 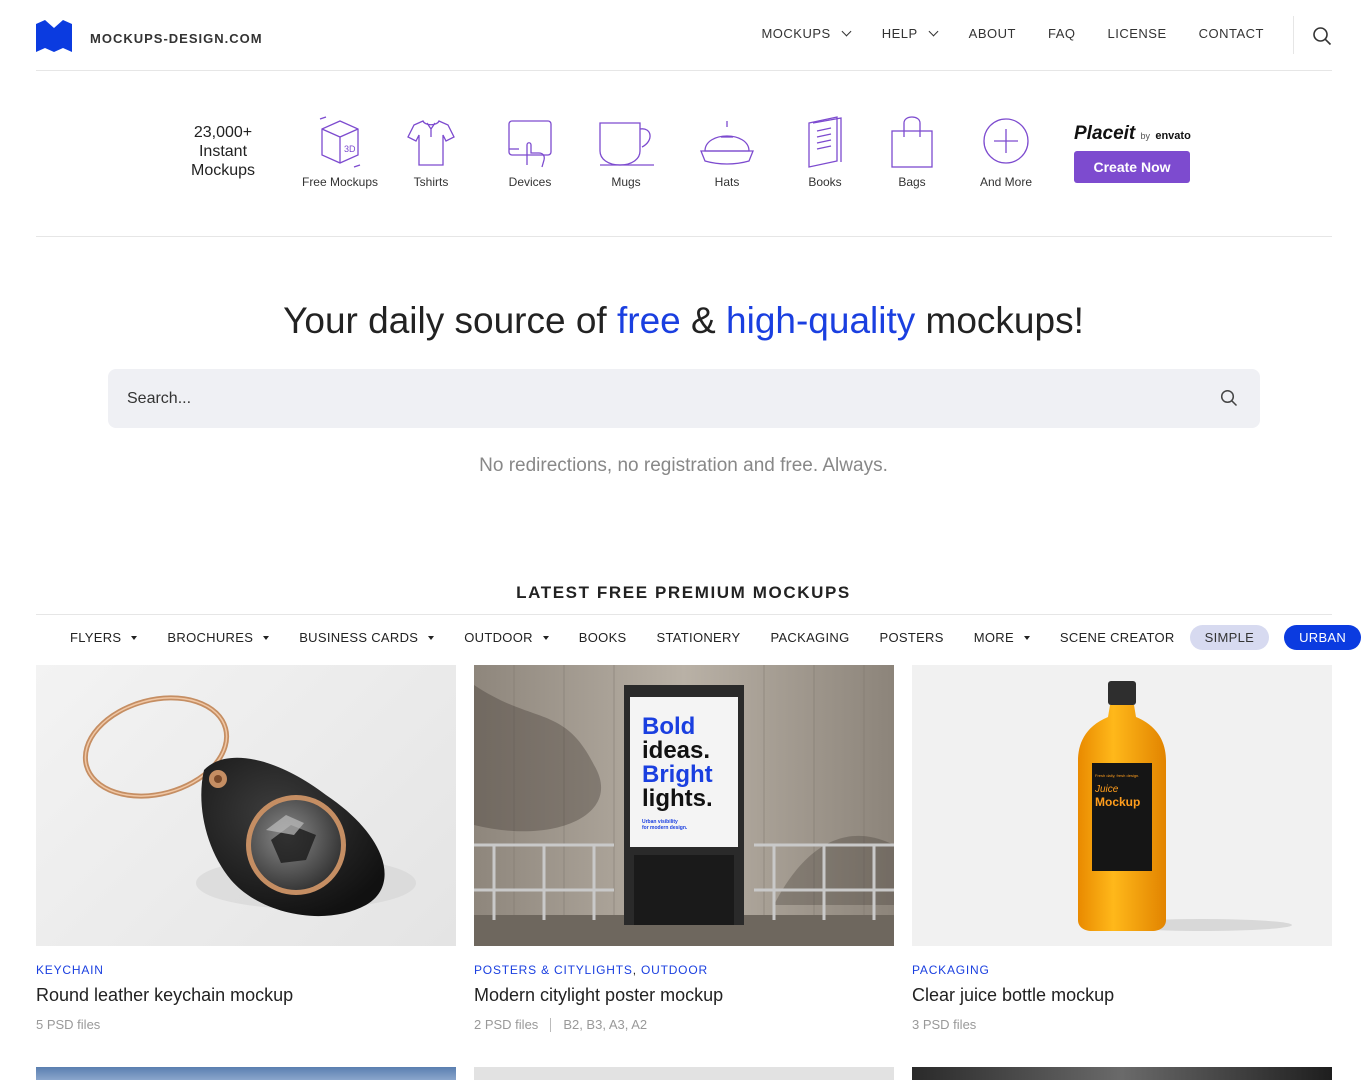 I want to click on poster-line: Bold, so click(x=669, y=726).